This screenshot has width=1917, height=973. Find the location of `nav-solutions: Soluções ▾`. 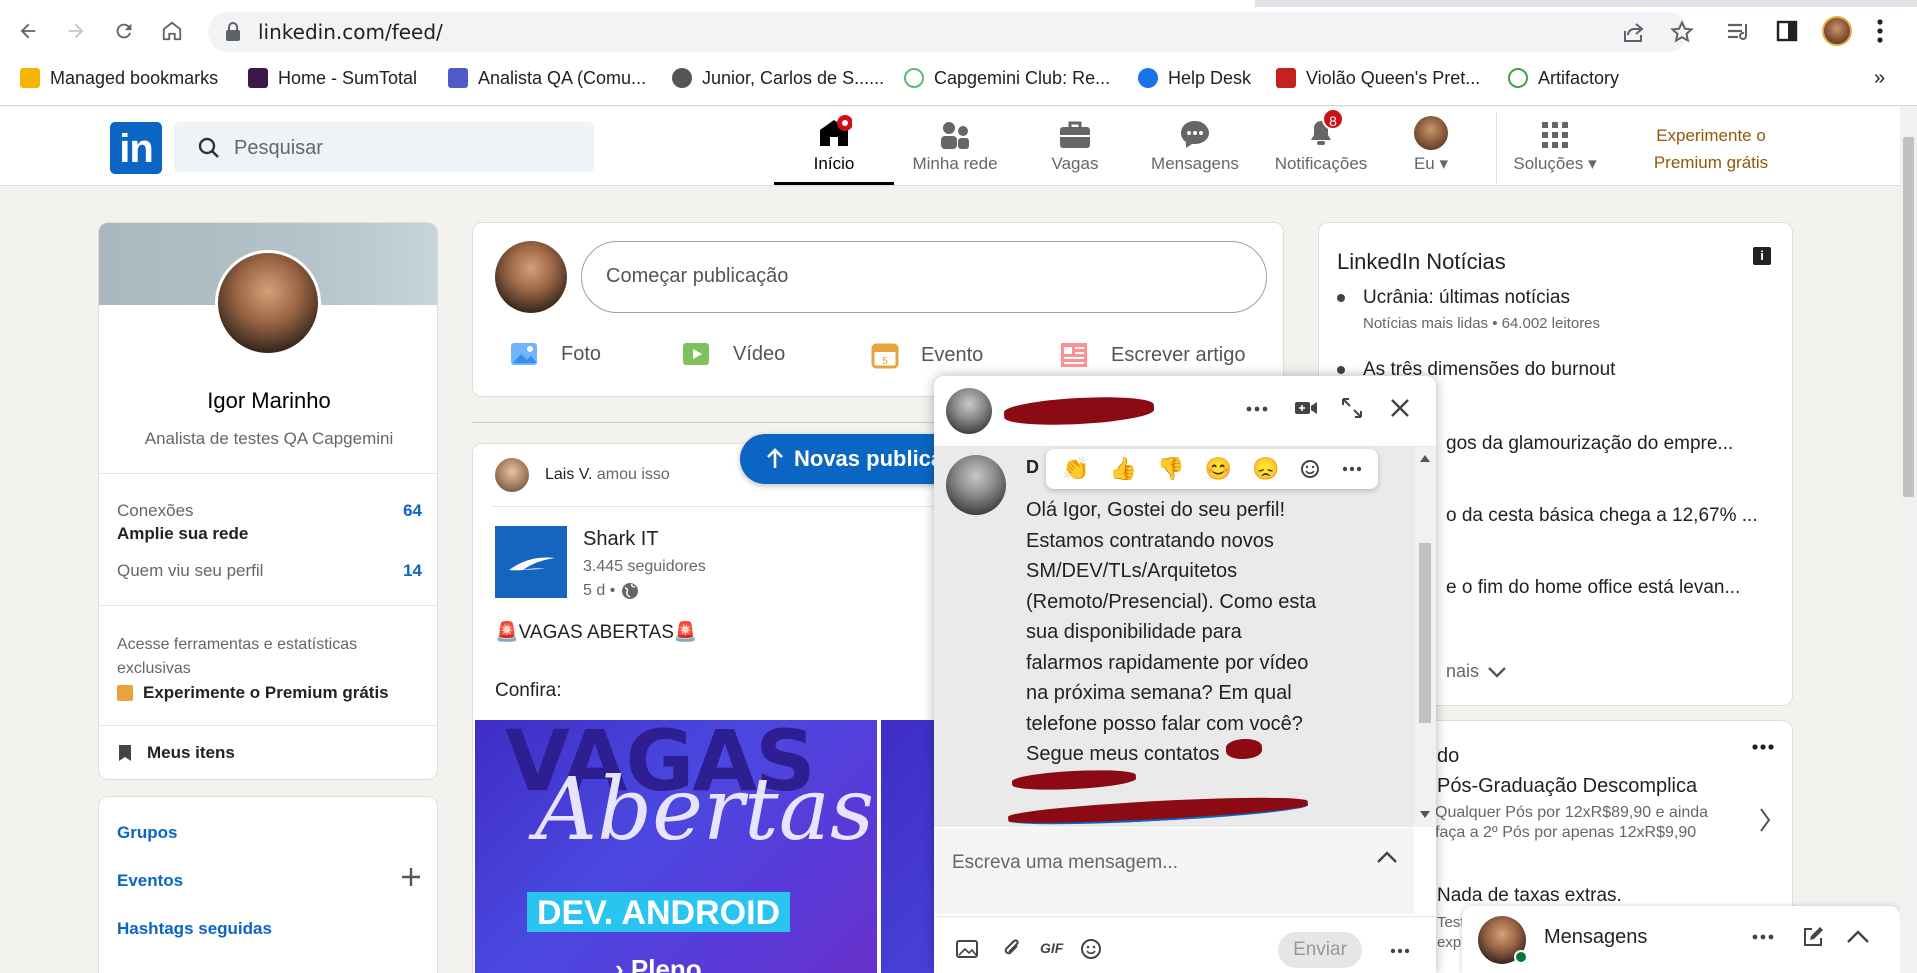

nav-solutions: Soluções ▾ is located at coordinates (1555, 147).